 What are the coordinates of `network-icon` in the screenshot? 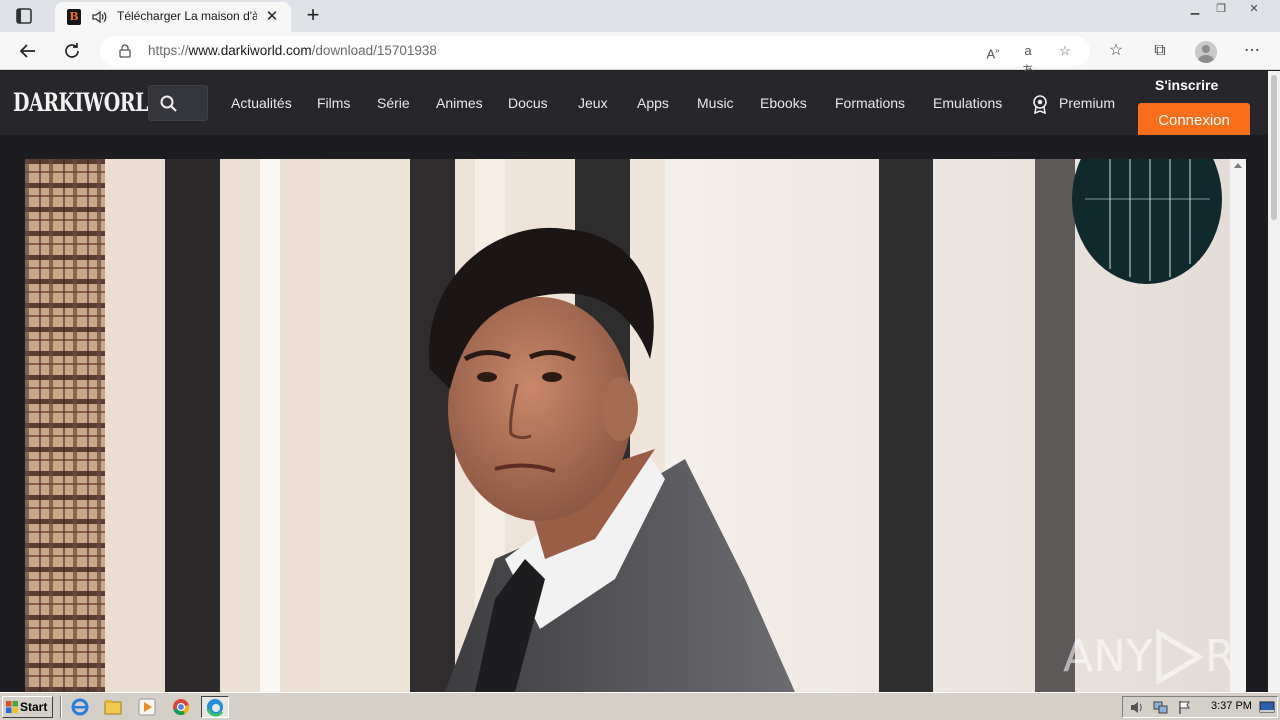 It's located at (1161, 707).